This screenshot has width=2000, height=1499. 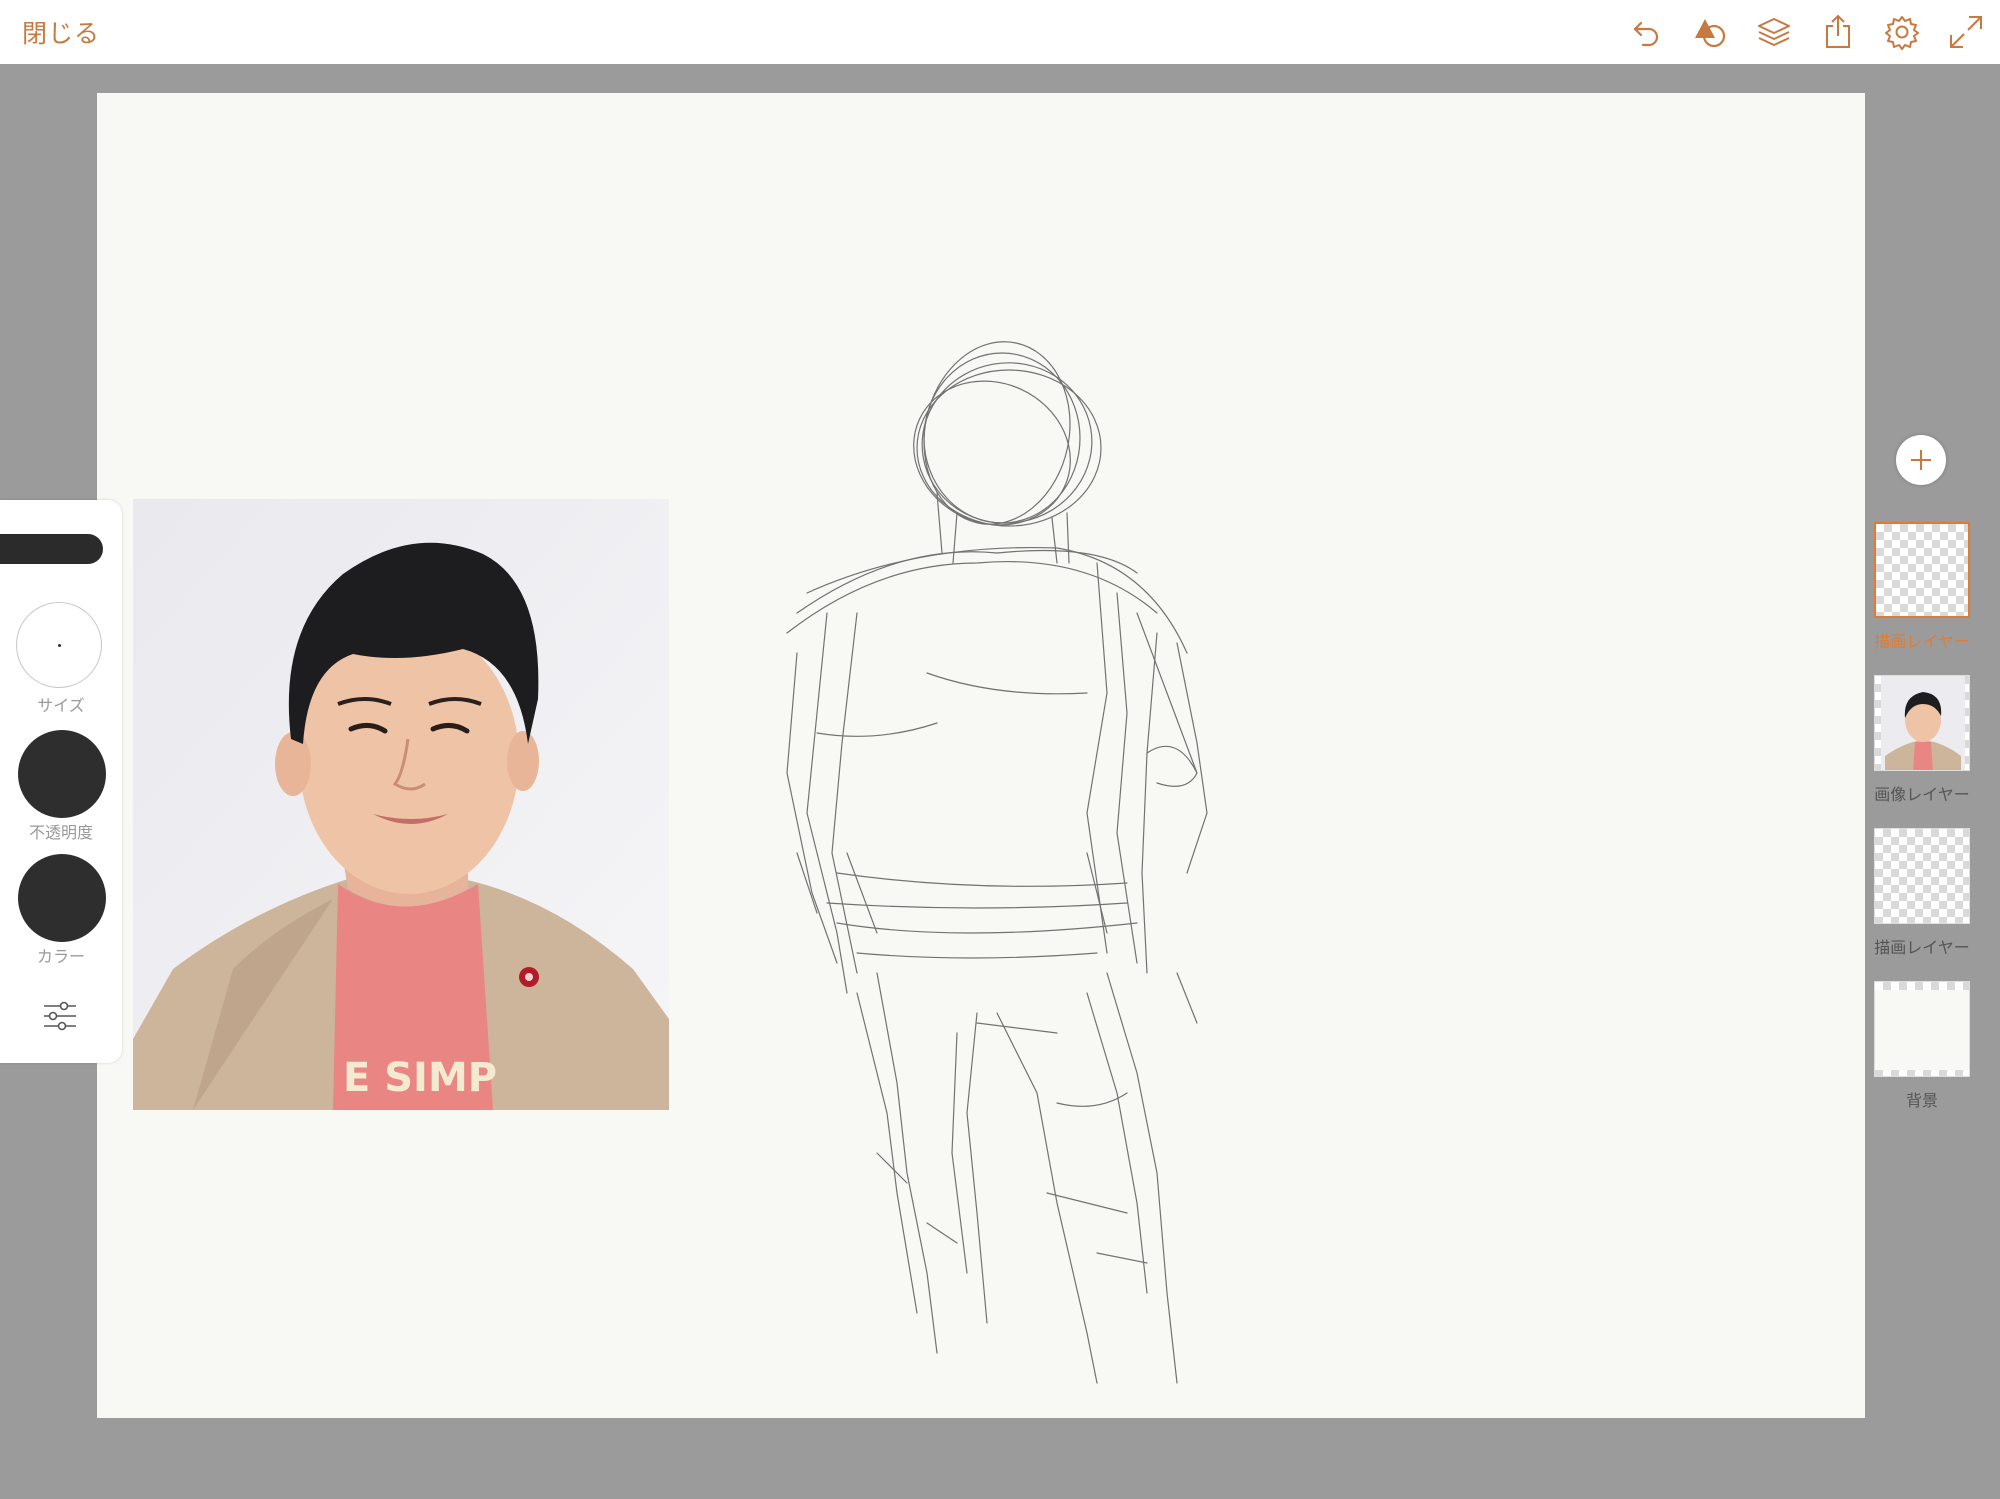 I want to click on undo-icon, so click(x=1646, y=32).